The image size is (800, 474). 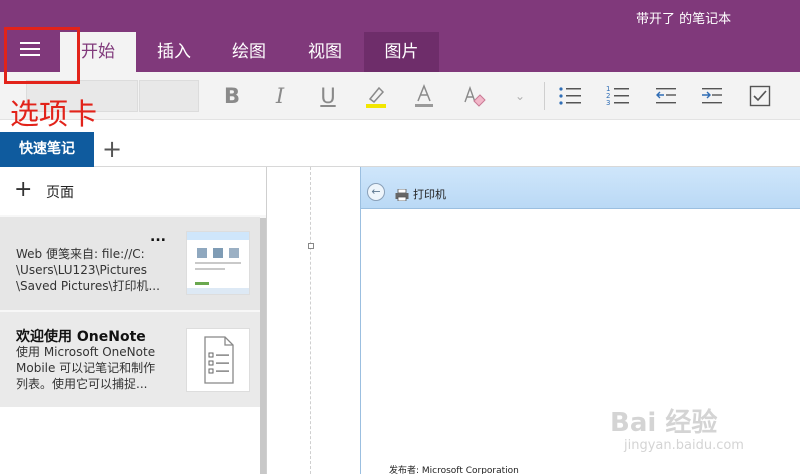 What do you see at coordinates (580, 188) in the screenshot?
I see `embedded-screenshot-header: ← 打印机` at bounding box center [580, 188].